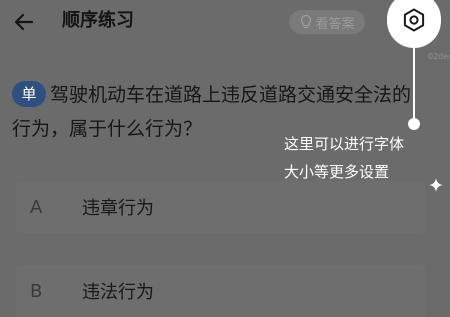 The width and height of the screenshot is (450, 317). I want to click on hexagon-gear-icon, so click(414, 20).